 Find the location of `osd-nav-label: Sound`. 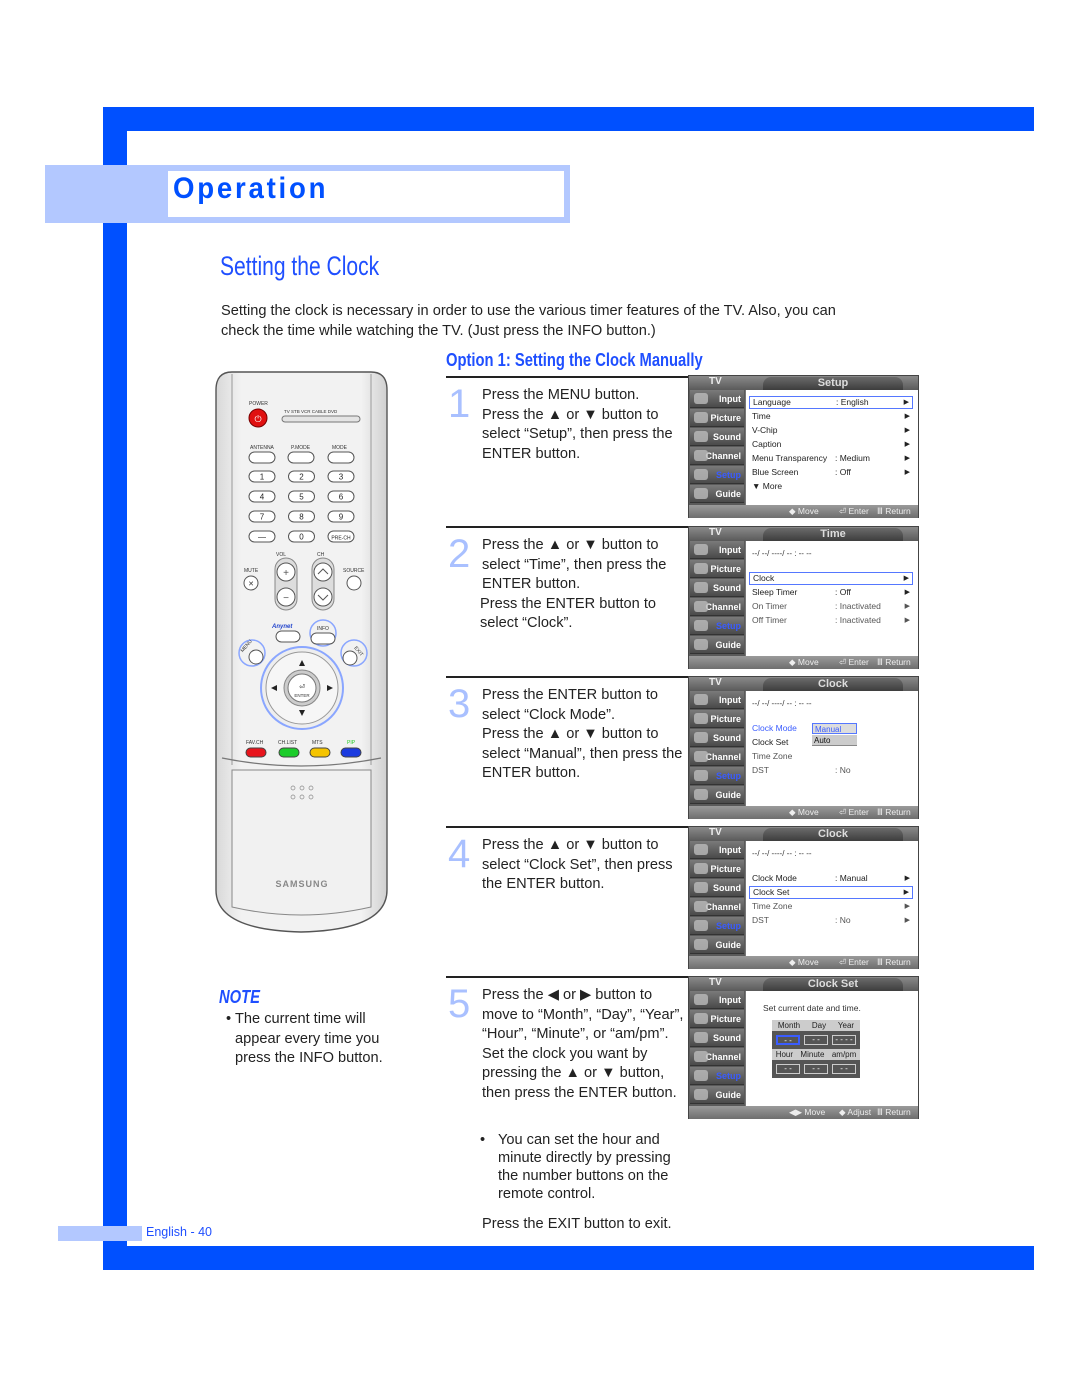

osd-nav-label: Sound is located at coordinates (727, 1038).